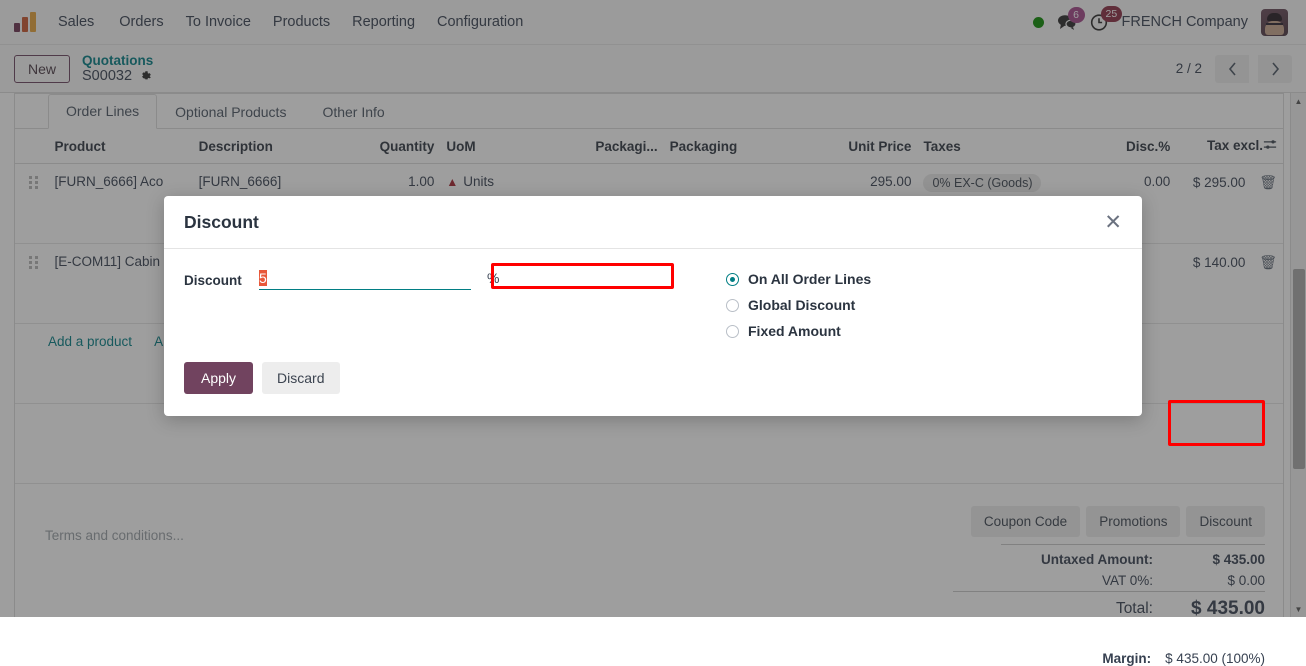  What do you see at coordinates (218, 378) in the screenshot?
I see `apply-button: Apply` at bounding box center [218, 378].